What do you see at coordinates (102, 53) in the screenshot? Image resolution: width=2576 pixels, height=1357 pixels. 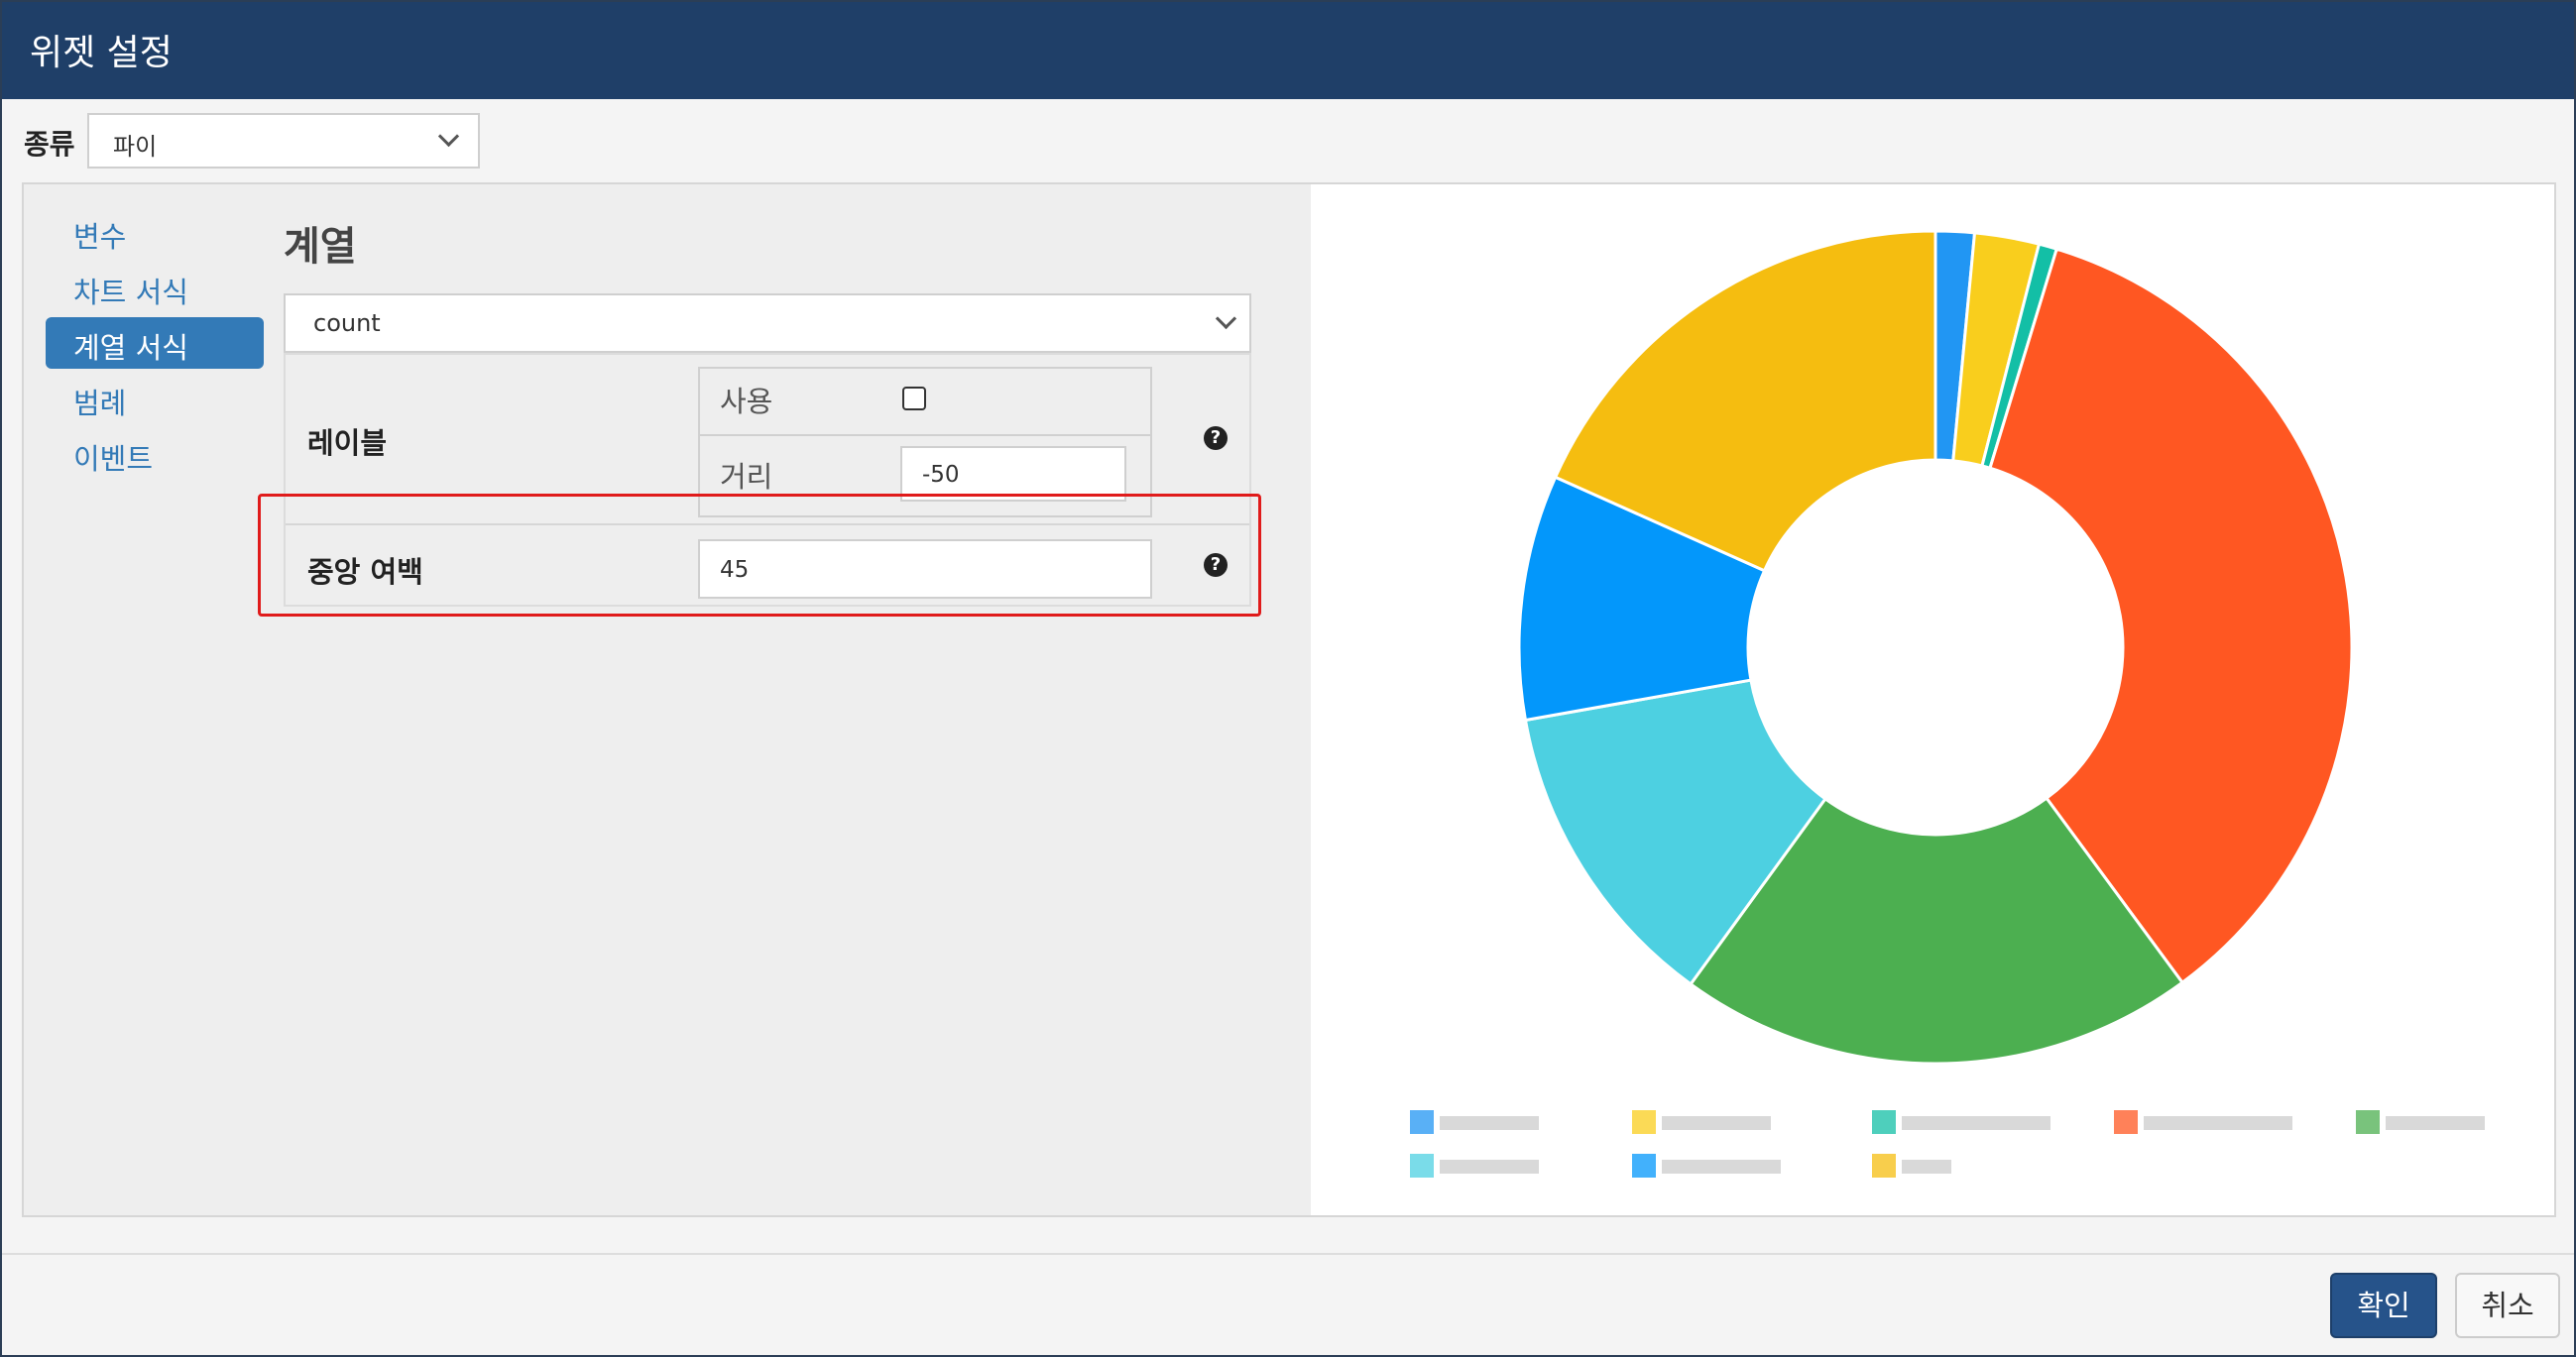 I see `dialog-title: 위젯 설정` at bounding box center [102, 53].